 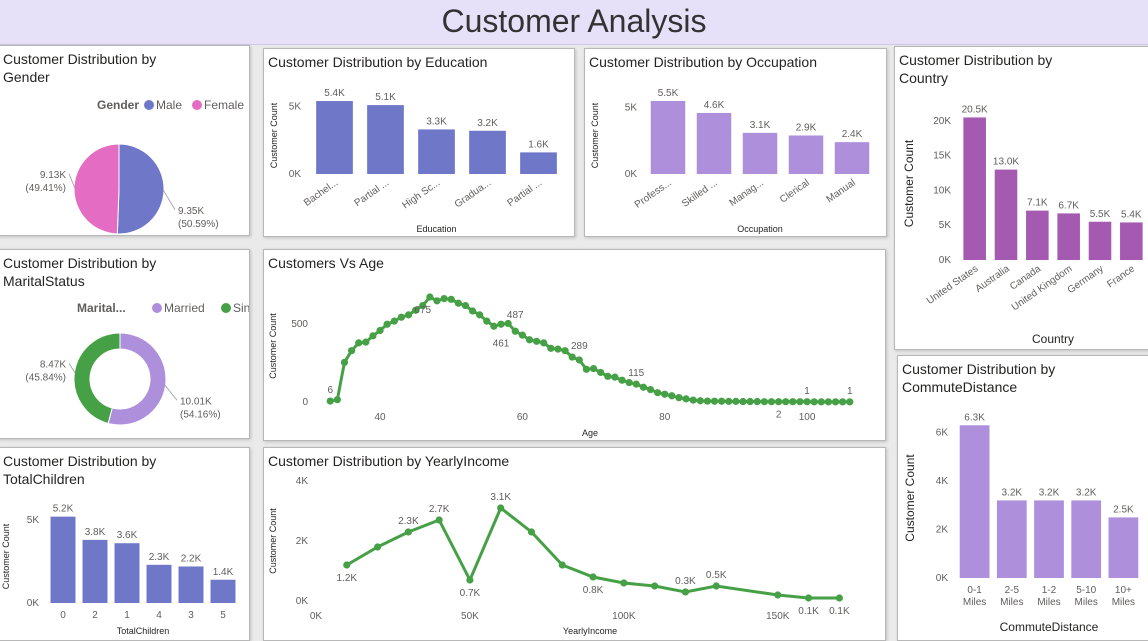 I want to click on legend-item: Married, so click(x=184, y=308).